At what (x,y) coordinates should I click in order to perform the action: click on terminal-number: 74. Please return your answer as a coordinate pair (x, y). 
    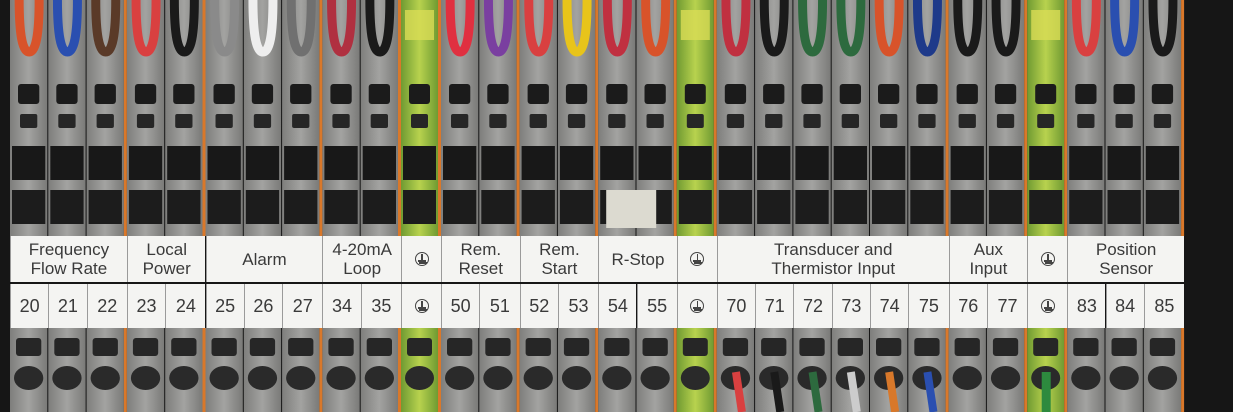
    Looking at the image, I should click on (889, 306).